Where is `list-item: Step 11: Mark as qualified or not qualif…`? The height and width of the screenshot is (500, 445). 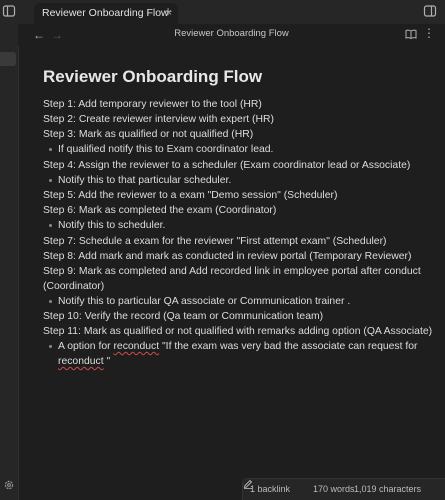 list-item: Step 11: Mark as qualified or not qualif… is located at coordinates (238, 331).